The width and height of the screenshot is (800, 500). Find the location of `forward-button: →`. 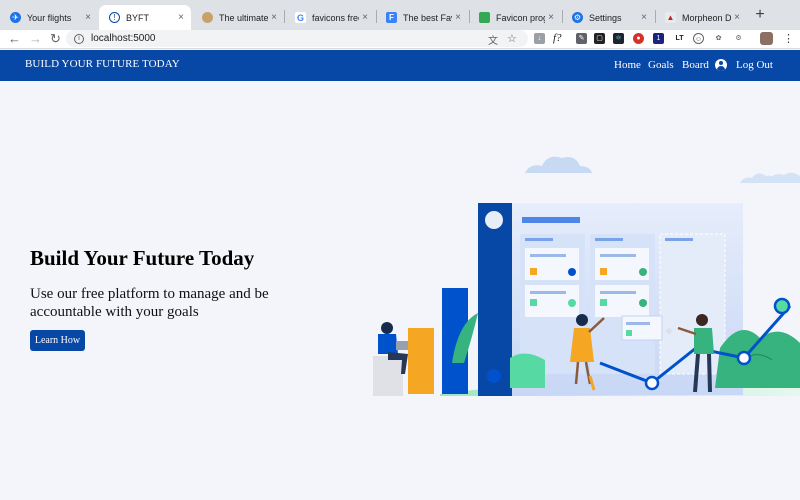

forward-button: → is located at coordinates (35, 39).